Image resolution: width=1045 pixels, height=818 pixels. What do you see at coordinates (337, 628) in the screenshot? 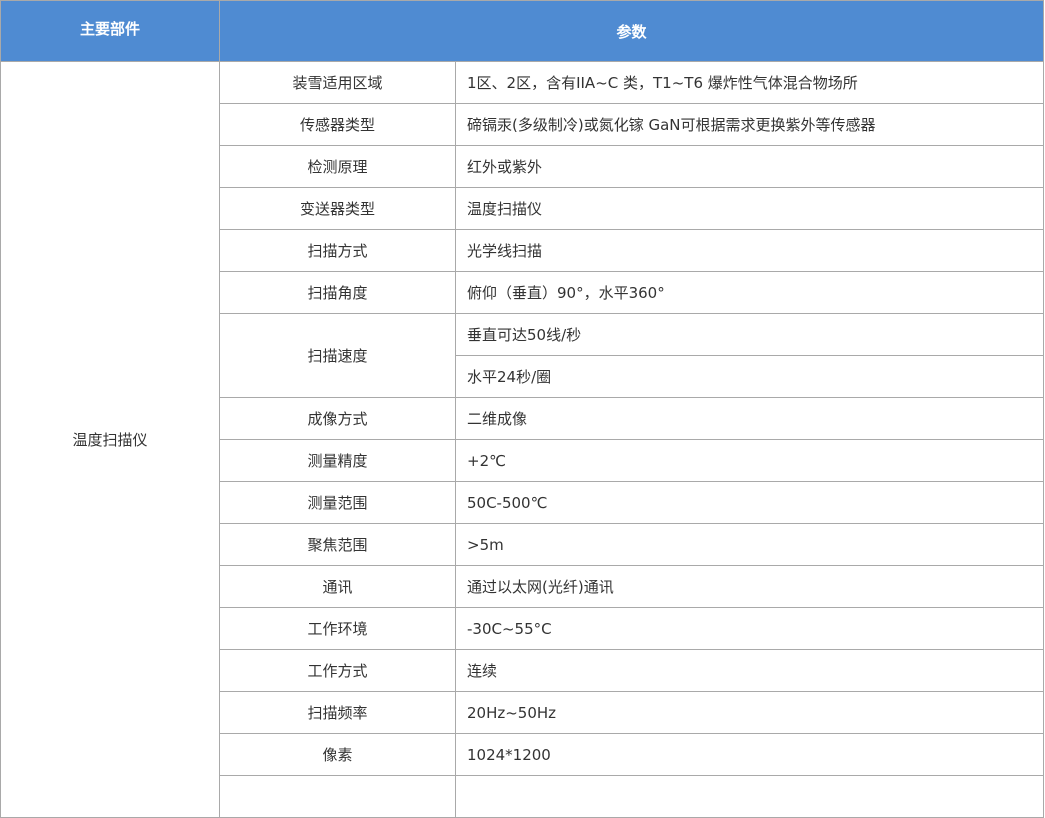
I see `param-name-cell: 工作环境` at bounding box center [337, 628].